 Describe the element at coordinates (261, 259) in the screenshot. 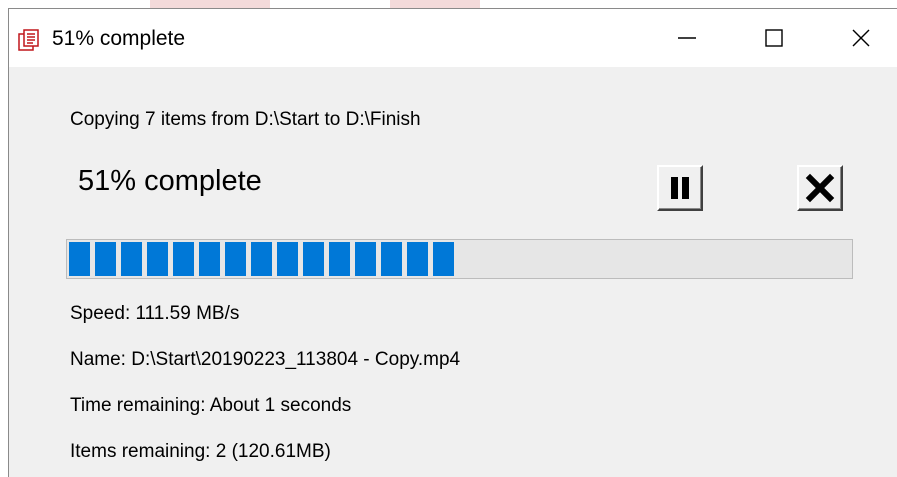

I see `progress-bar-fill` at that location.